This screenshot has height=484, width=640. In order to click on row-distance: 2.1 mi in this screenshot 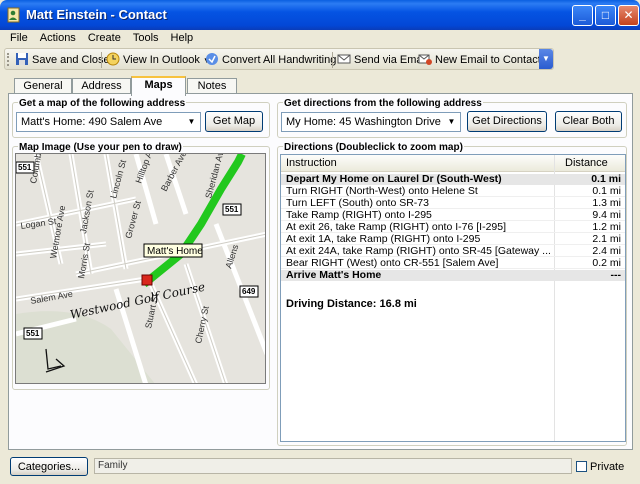, I will do `click(606, 239)`.